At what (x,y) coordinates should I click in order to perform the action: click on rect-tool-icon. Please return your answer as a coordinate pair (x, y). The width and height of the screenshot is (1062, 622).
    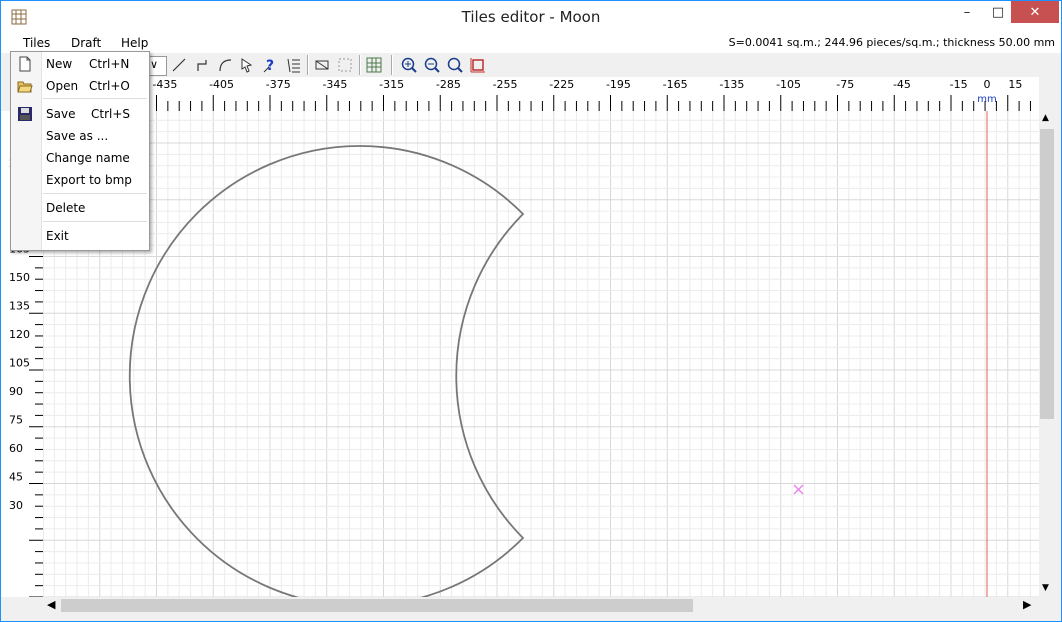
    Looking at the image, I should click on (322, 65).